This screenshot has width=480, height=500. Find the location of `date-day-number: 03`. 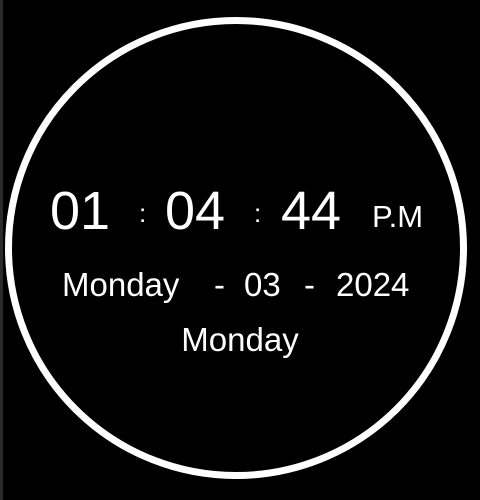

date-day-number: 03 is located at coordinates (262, 284).